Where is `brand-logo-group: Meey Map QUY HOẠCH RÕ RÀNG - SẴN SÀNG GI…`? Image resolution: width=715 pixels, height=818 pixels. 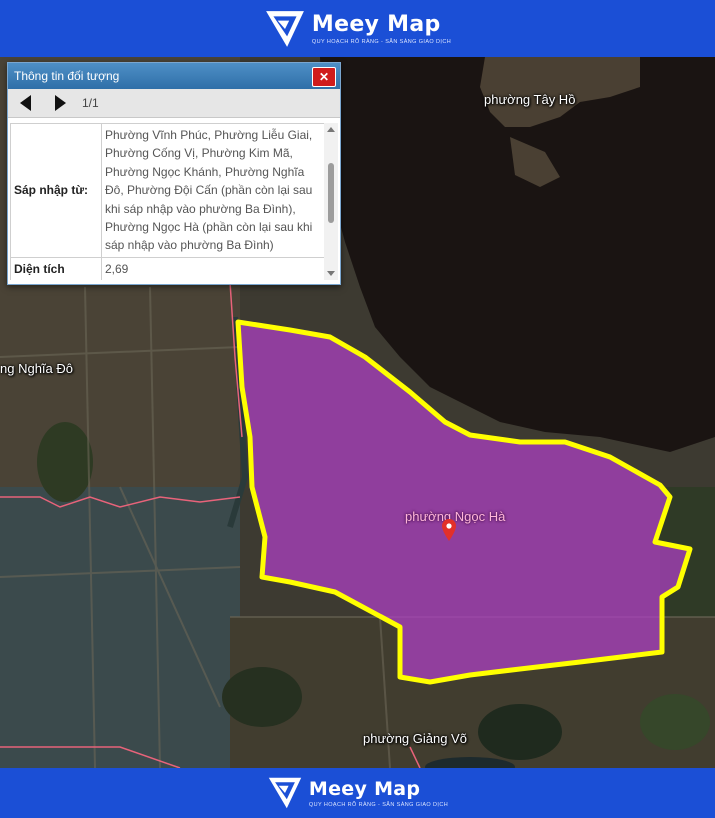
brand-logo-group: Meey Map QUY HOẠCH RÕ RÀNG - SẴN SÀNG GI… is located at coordinates (357, 29).